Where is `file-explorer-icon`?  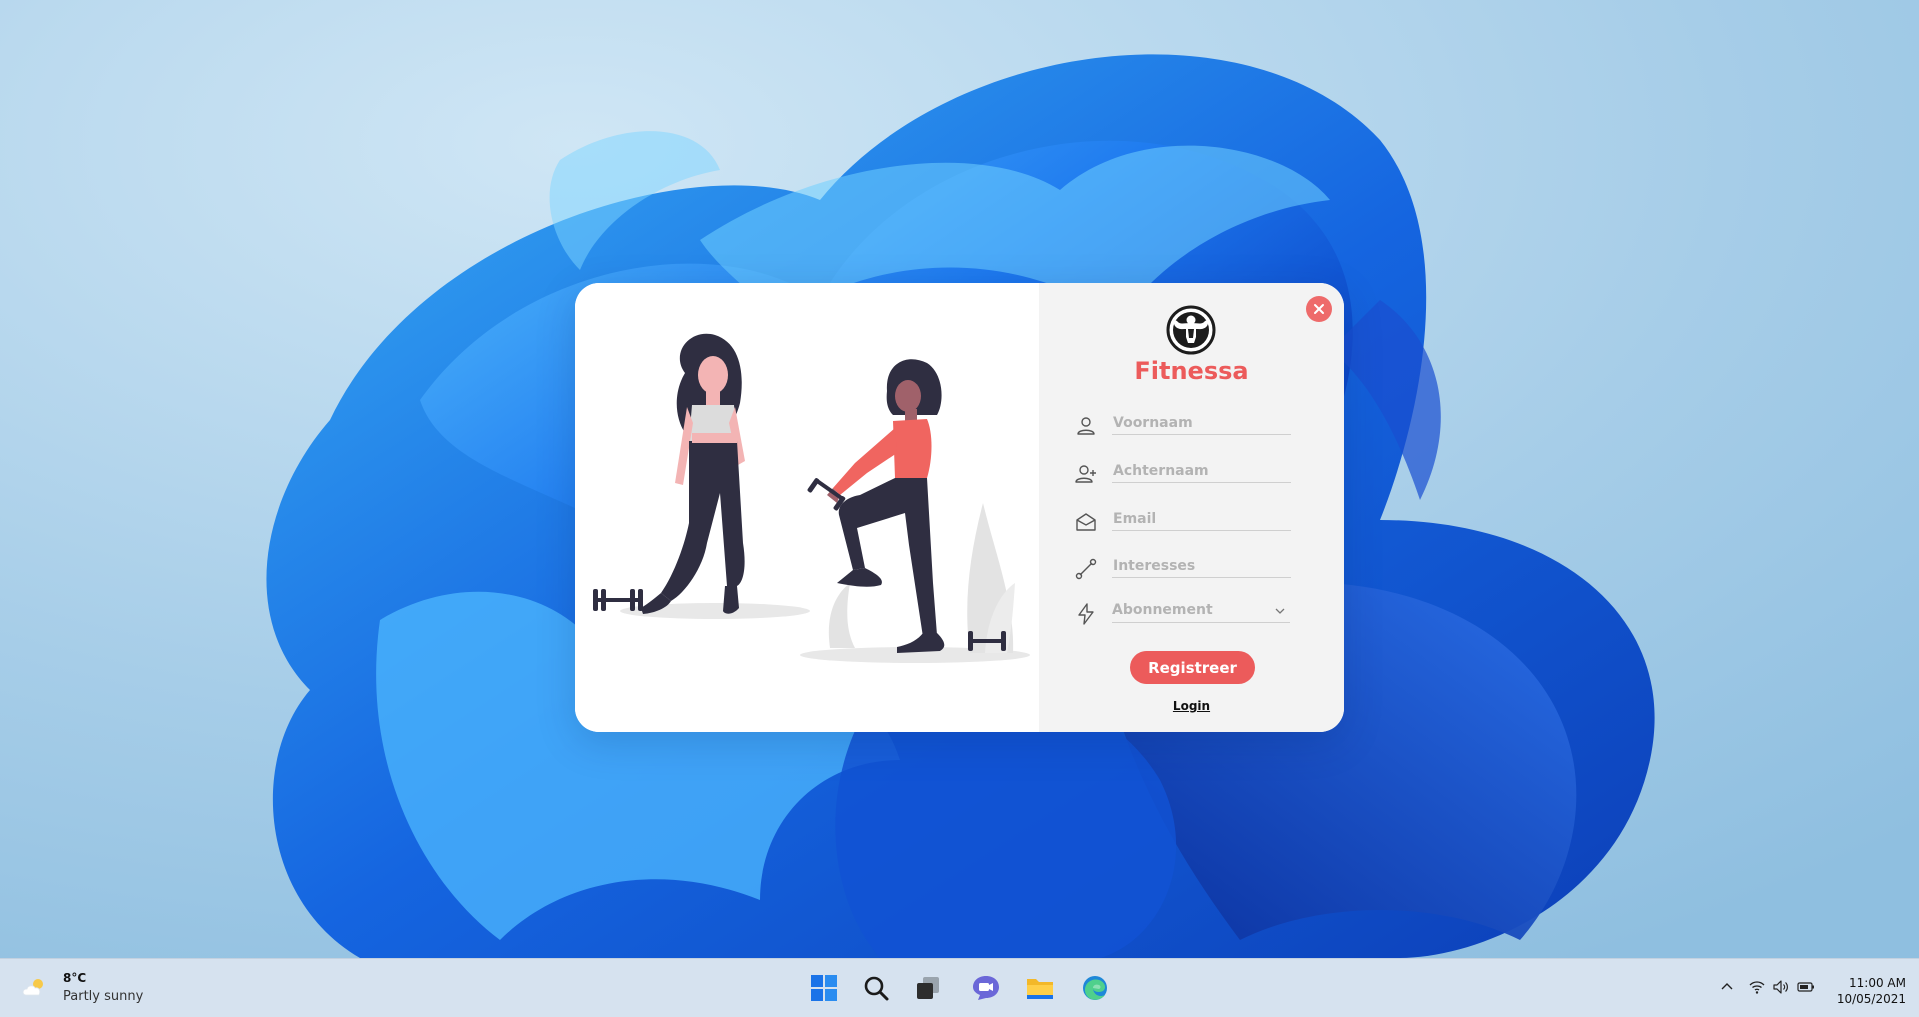 file-explorer-icon is located at coordinates (1040, 989).